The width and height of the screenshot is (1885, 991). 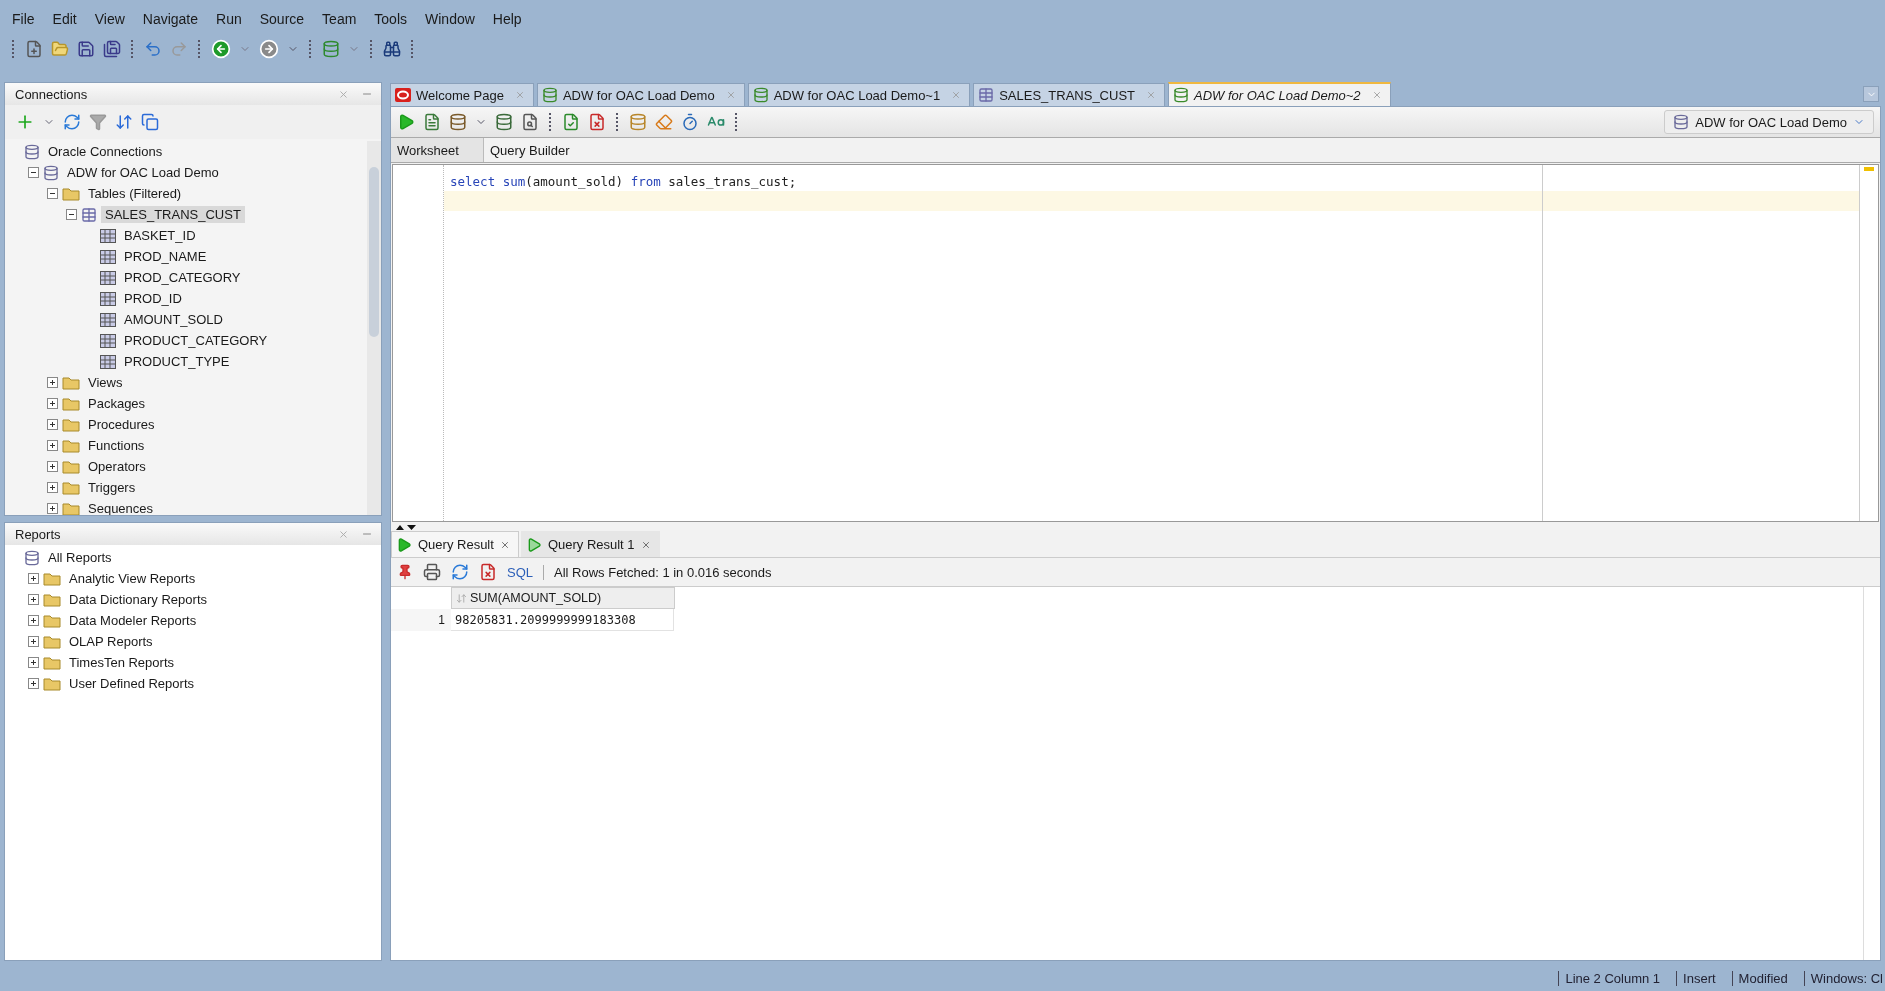 I want to click on run-icon, so click(x=406, y=122).